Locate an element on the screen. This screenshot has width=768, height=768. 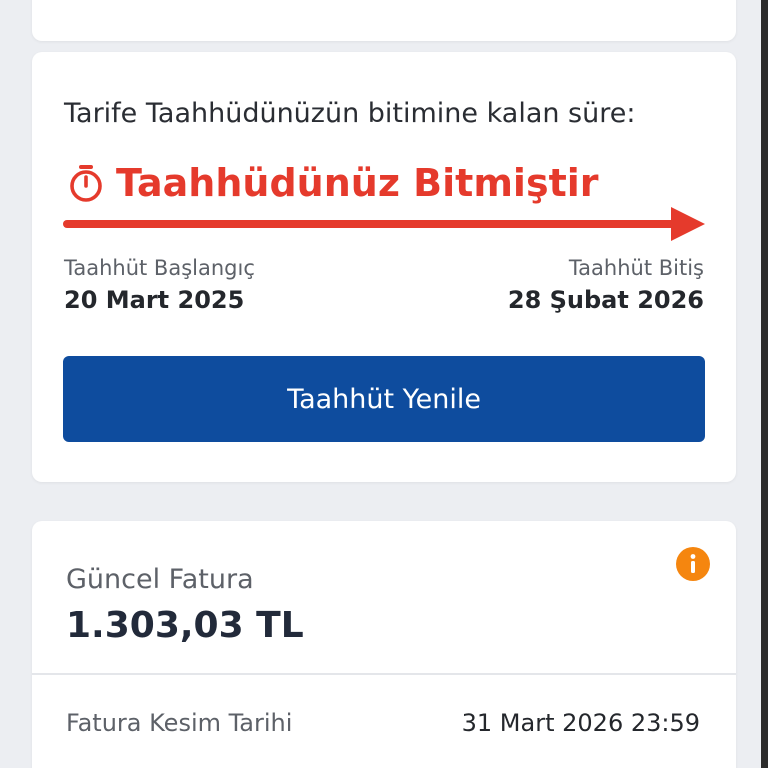
end-date-value: 28 Şubat 2026 is located at coordinates (605, 300).